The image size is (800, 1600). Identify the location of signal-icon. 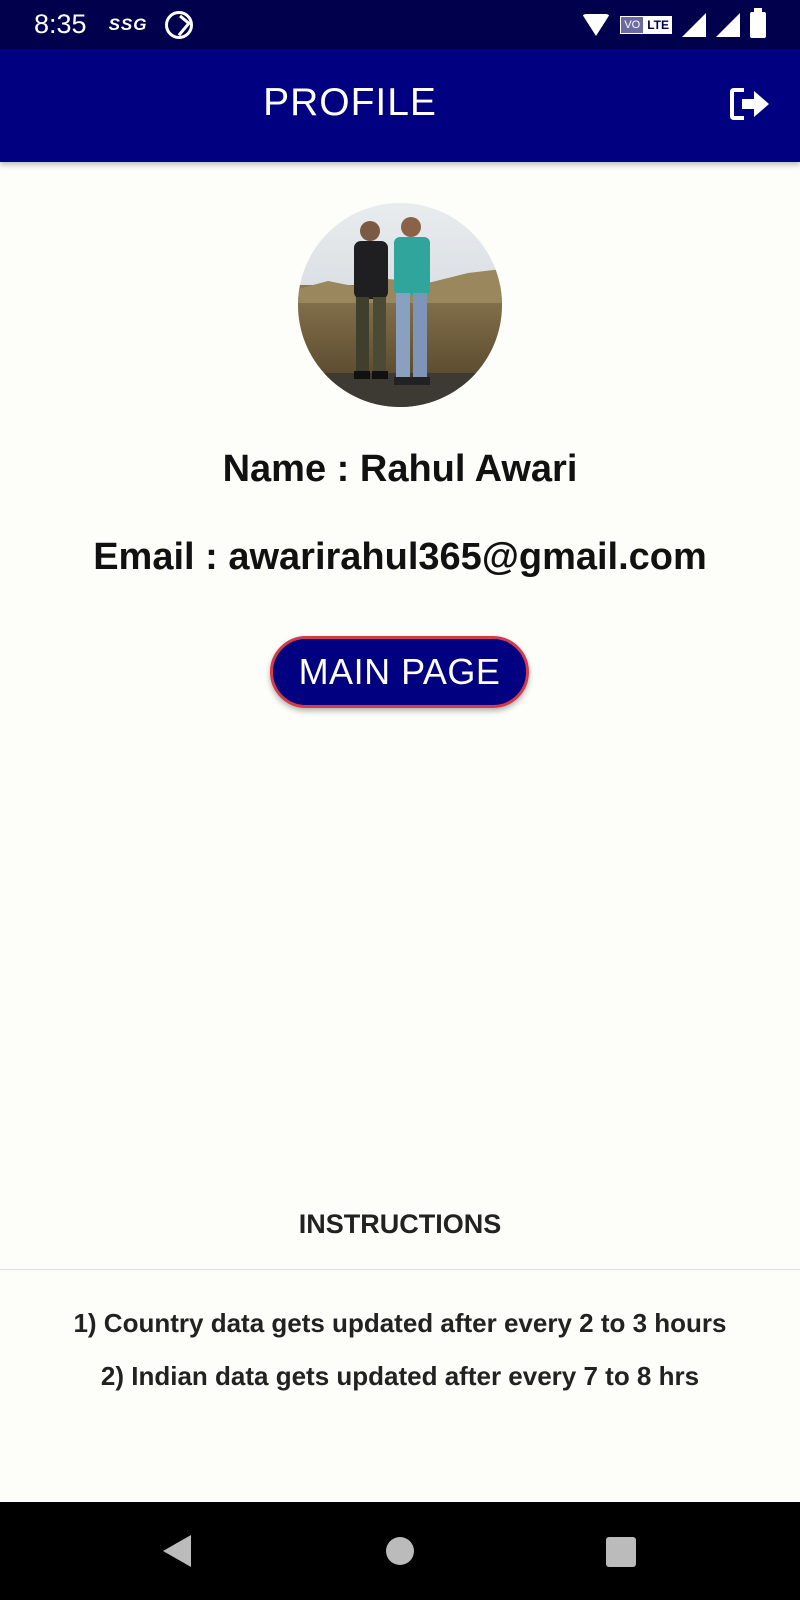
(694, 24).